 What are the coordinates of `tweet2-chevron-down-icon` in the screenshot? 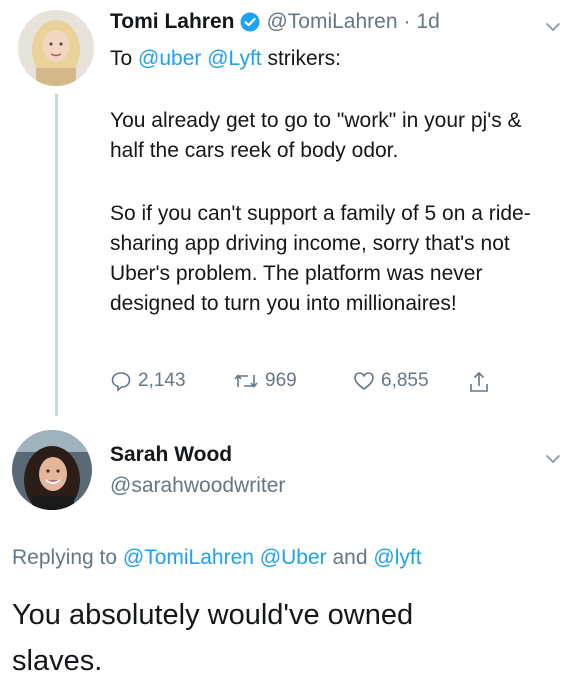 It's located at (553, 460).